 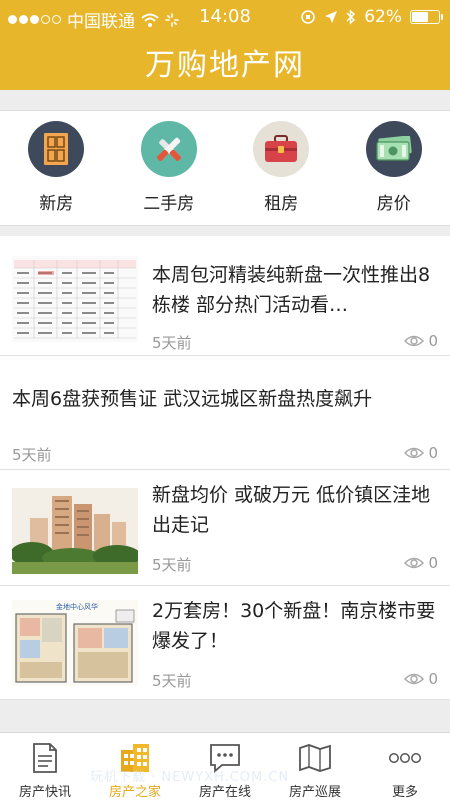 I want to click on news-title: 本周6盘获预售证 武汉远城区新盘热度飙升, so click(x=192, y=399).